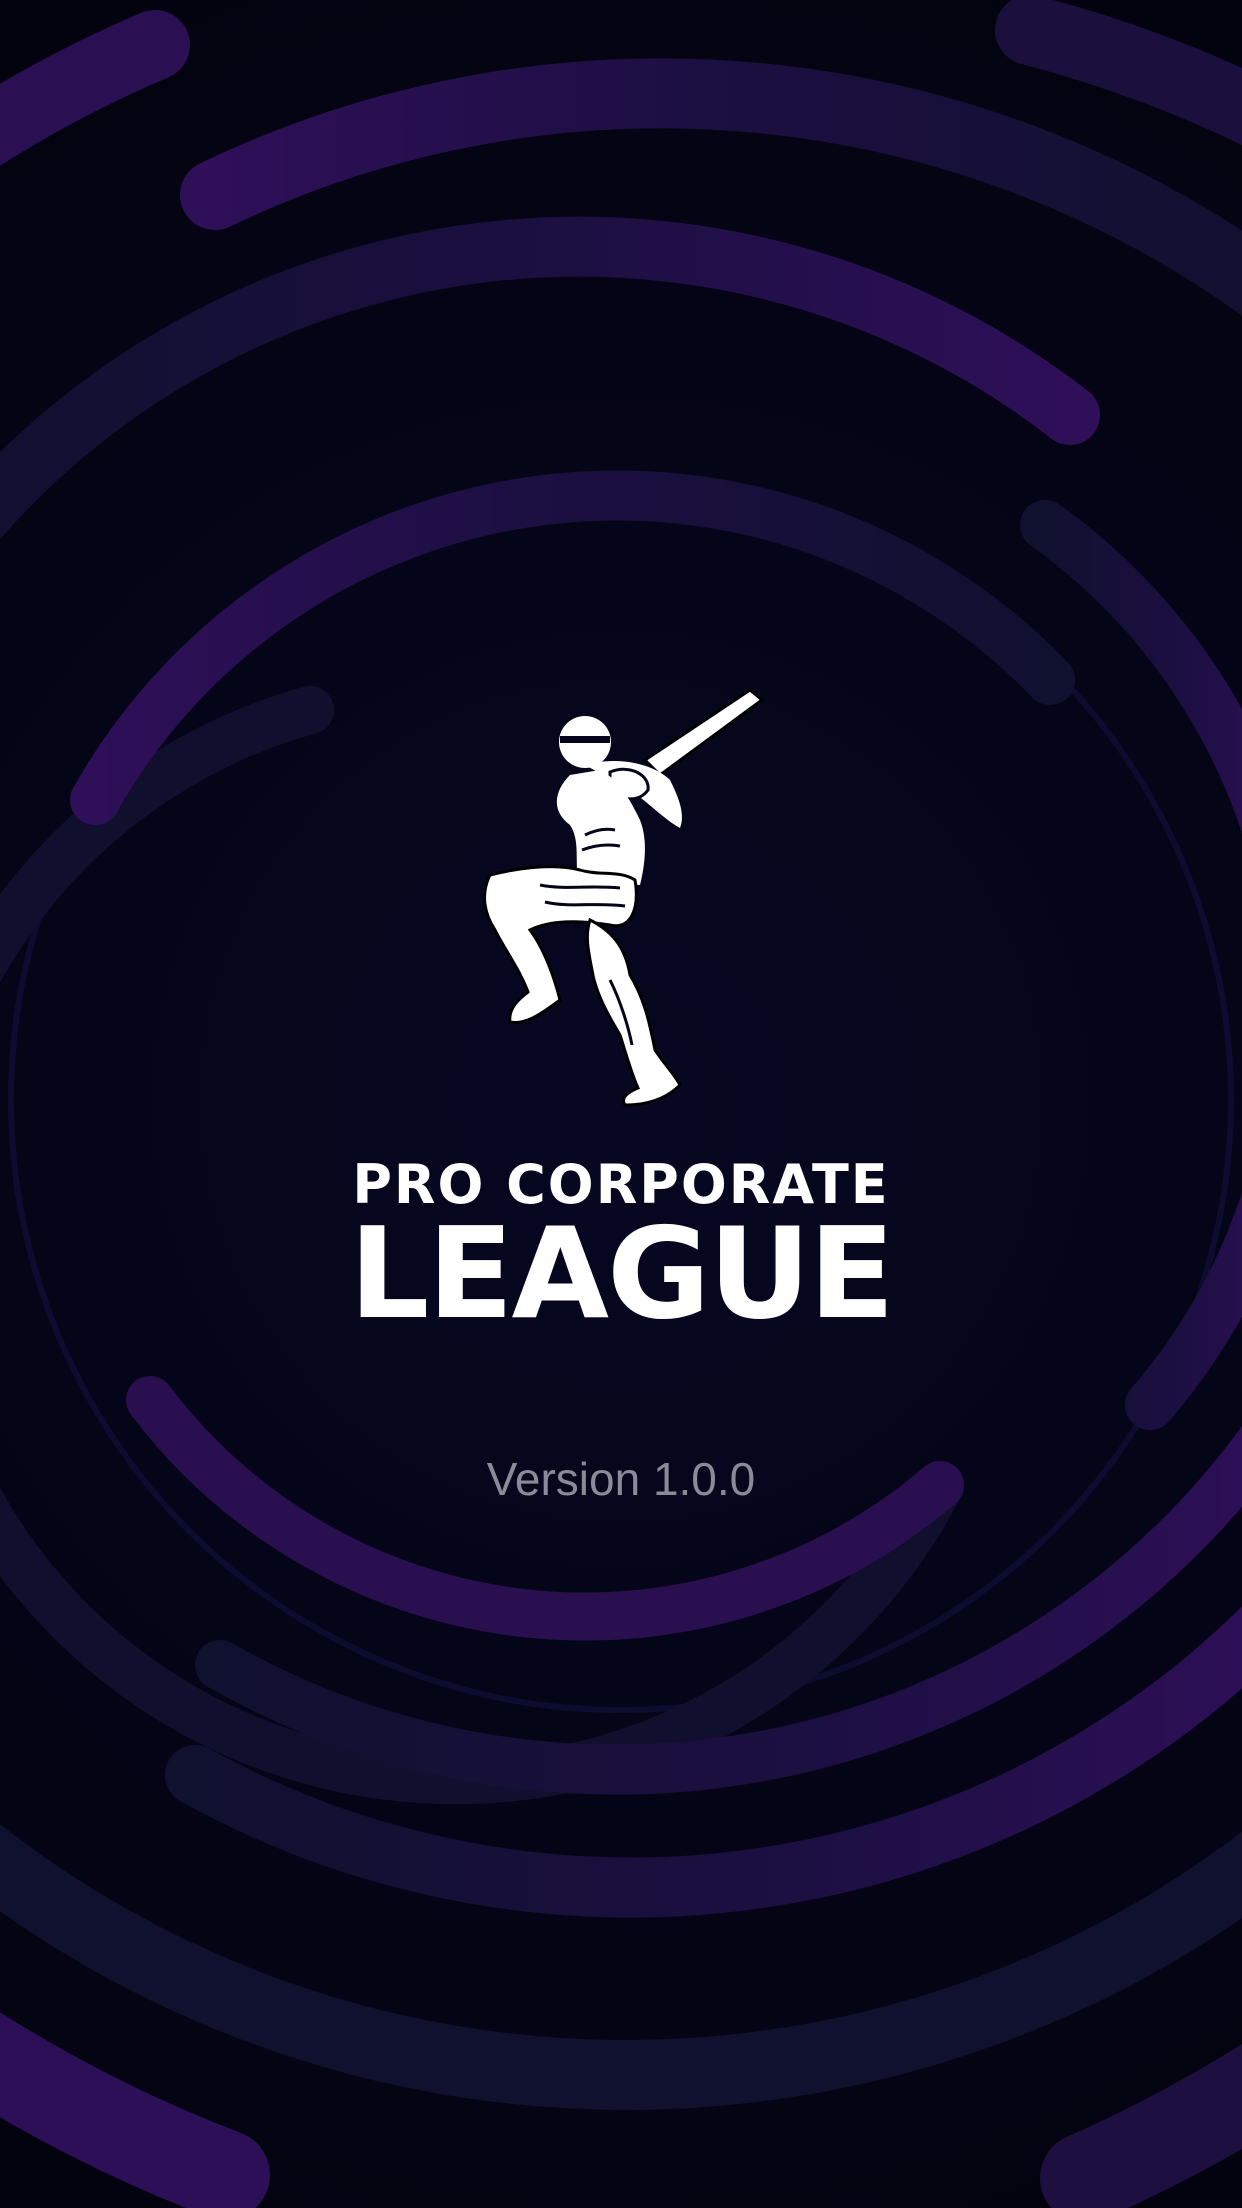 This screenshot has height=2208, width=1242. I want to click on cricket-batsman-icon, so click(624, 897).